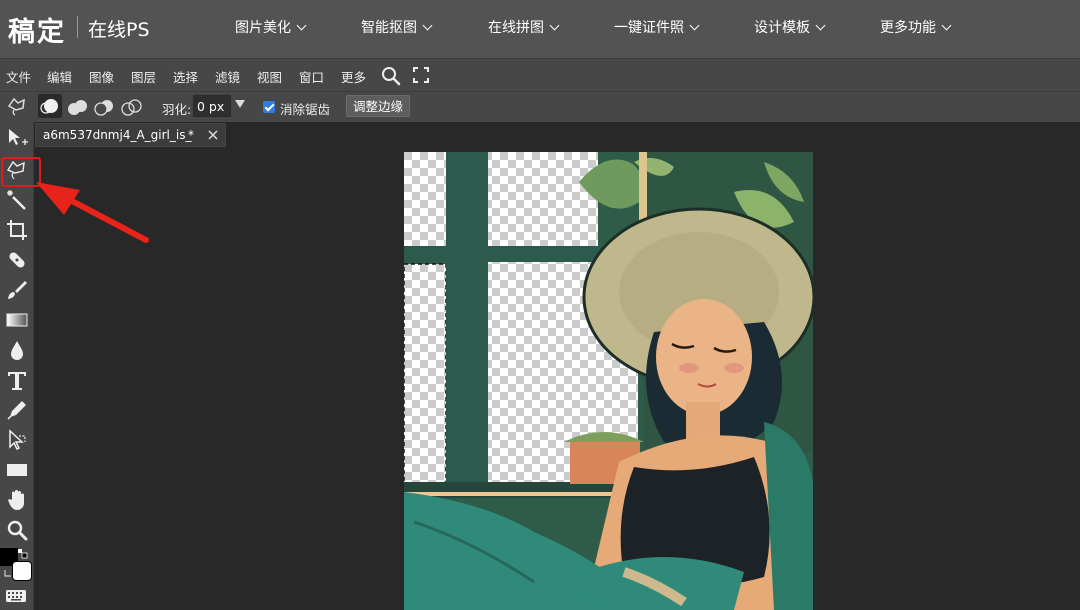  I want to click on gradient-tool-icon, so click(16, 319).